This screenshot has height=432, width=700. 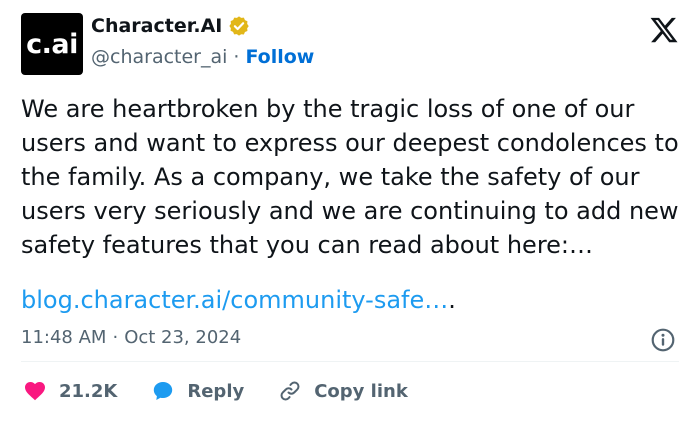 I want to click on reply-label: Reply, so click(x=216, y=391).